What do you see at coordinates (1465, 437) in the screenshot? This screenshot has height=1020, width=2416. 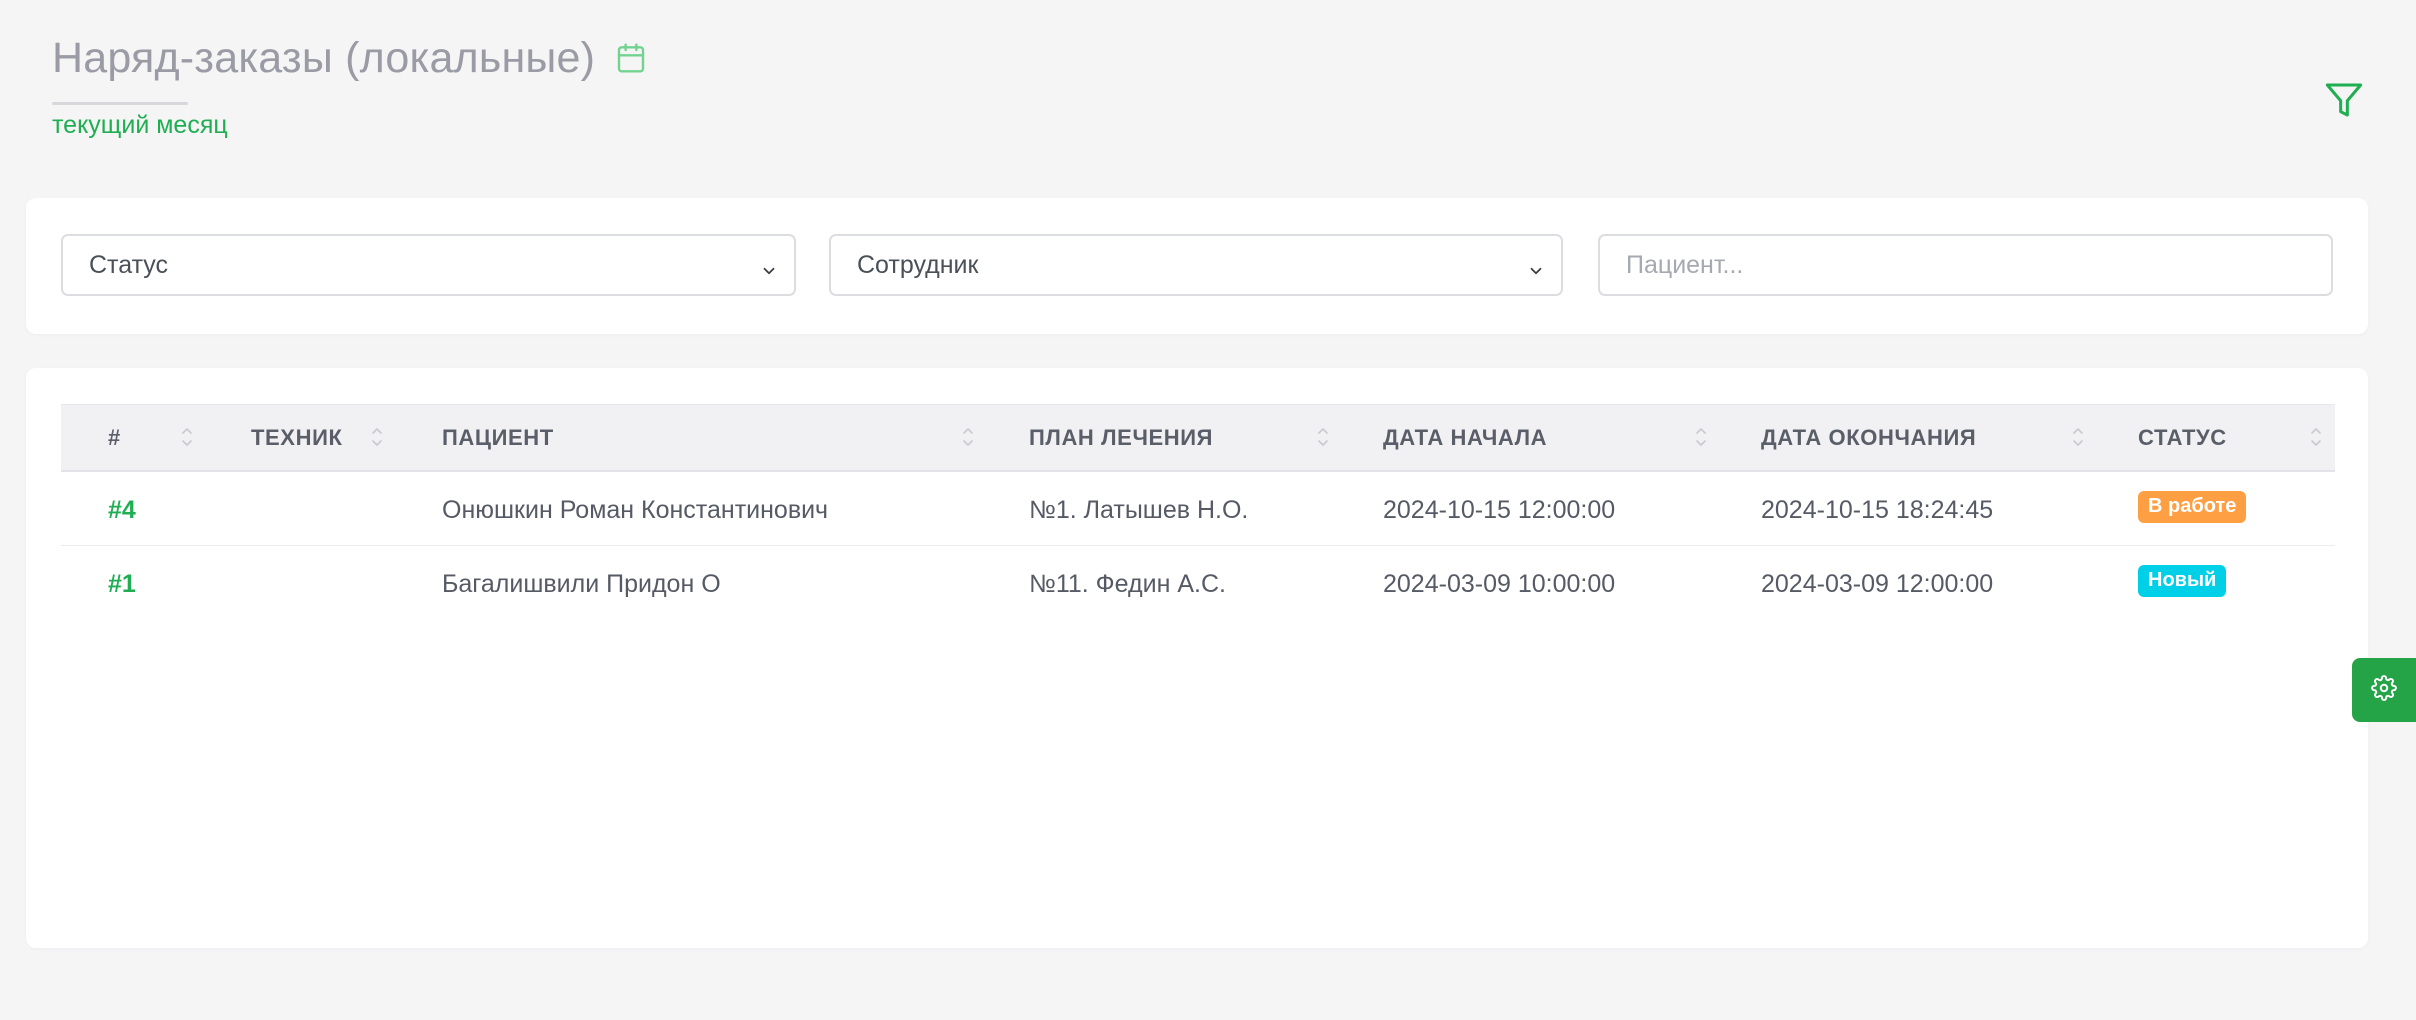 I see `column-header-start-date-label: ДАТА НАЧАЛА` at bounding box center [1465, 437].